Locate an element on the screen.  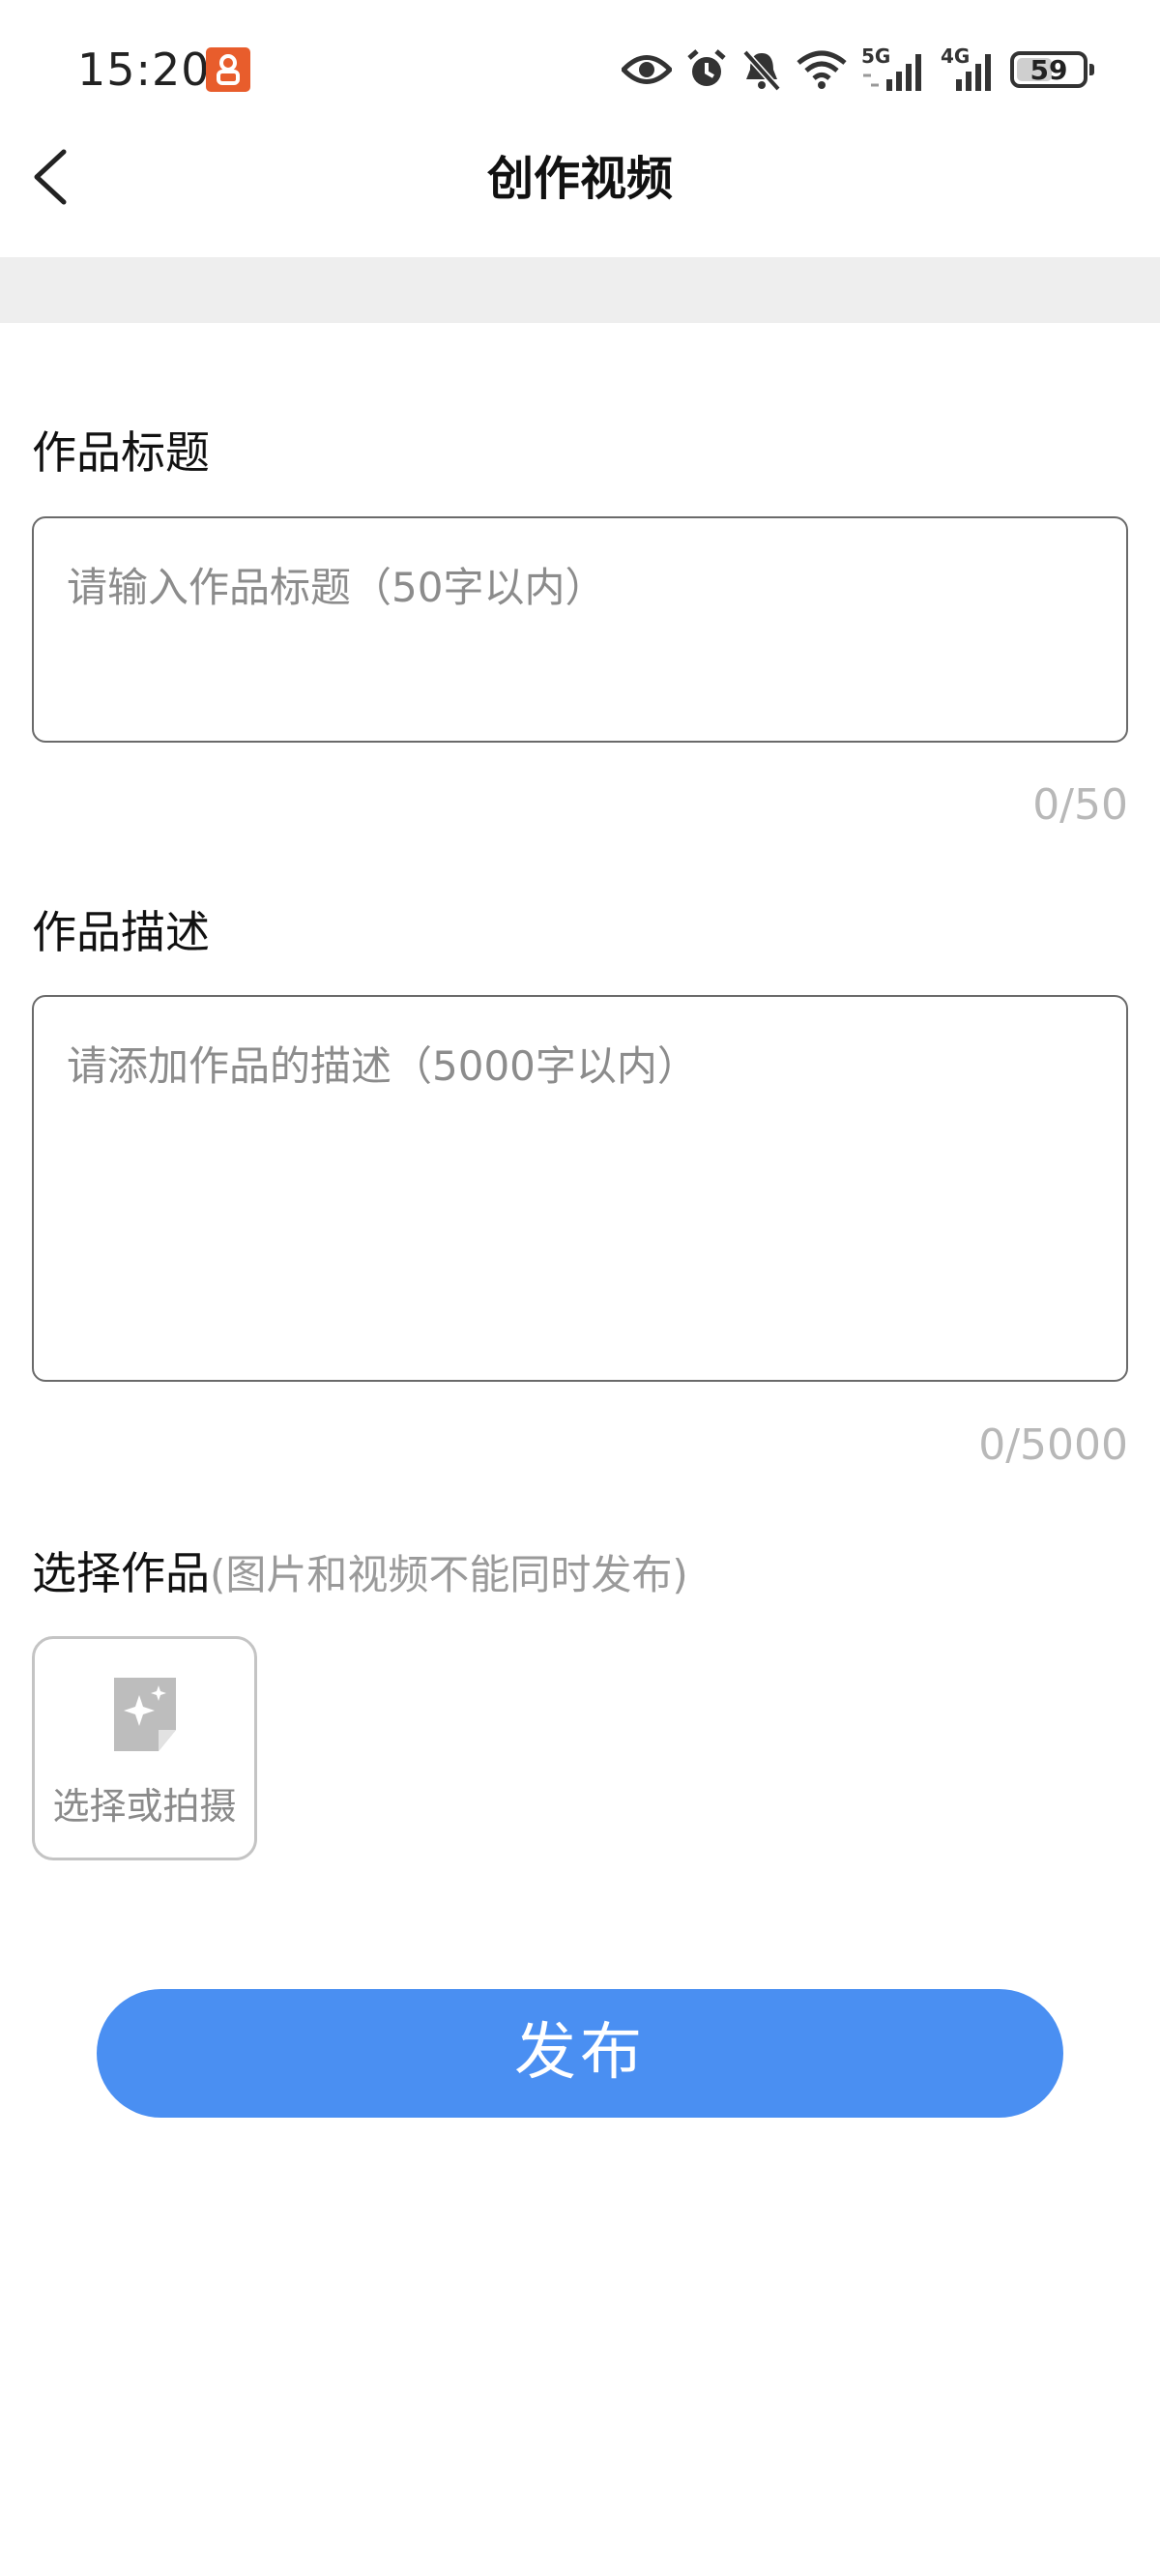
sparkle-note-icon is located at coordinates (145, 1716).